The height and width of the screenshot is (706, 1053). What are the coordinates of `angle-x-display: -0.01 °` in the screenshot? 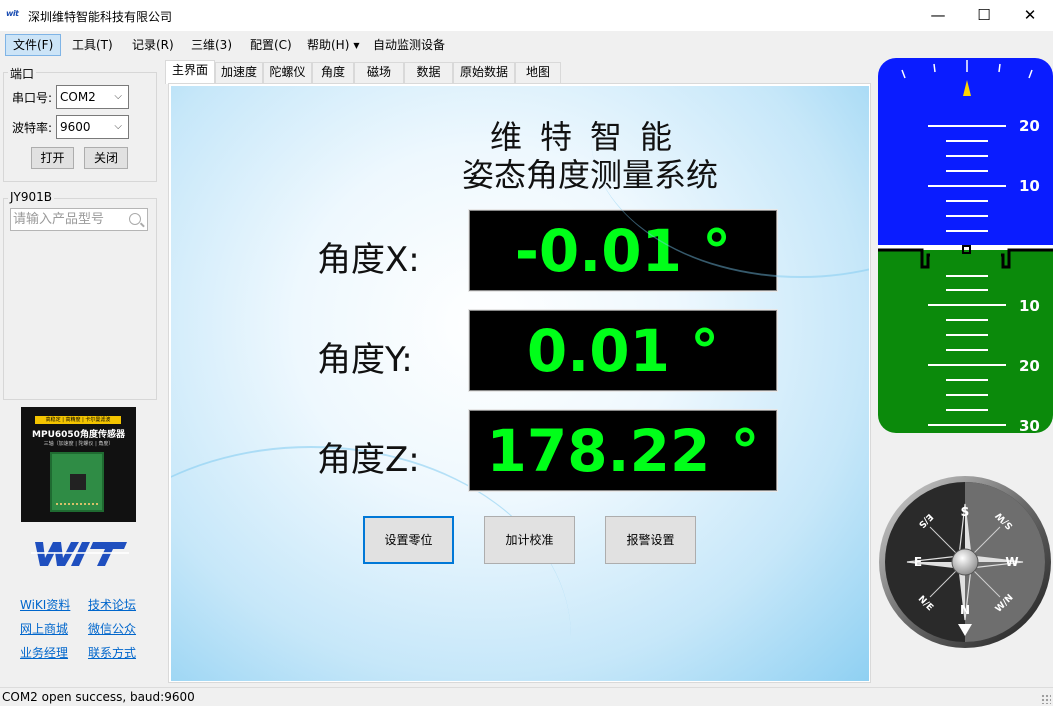 It's located at (623, 250).